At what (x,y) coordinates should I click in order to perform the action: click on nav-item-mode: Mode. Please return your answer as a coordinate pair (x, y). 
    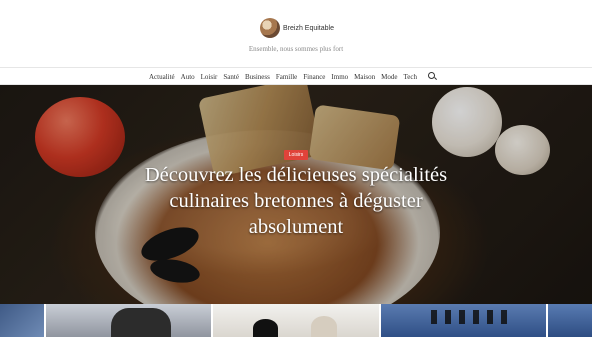
    Looking at the image, I should click on (389, 77).